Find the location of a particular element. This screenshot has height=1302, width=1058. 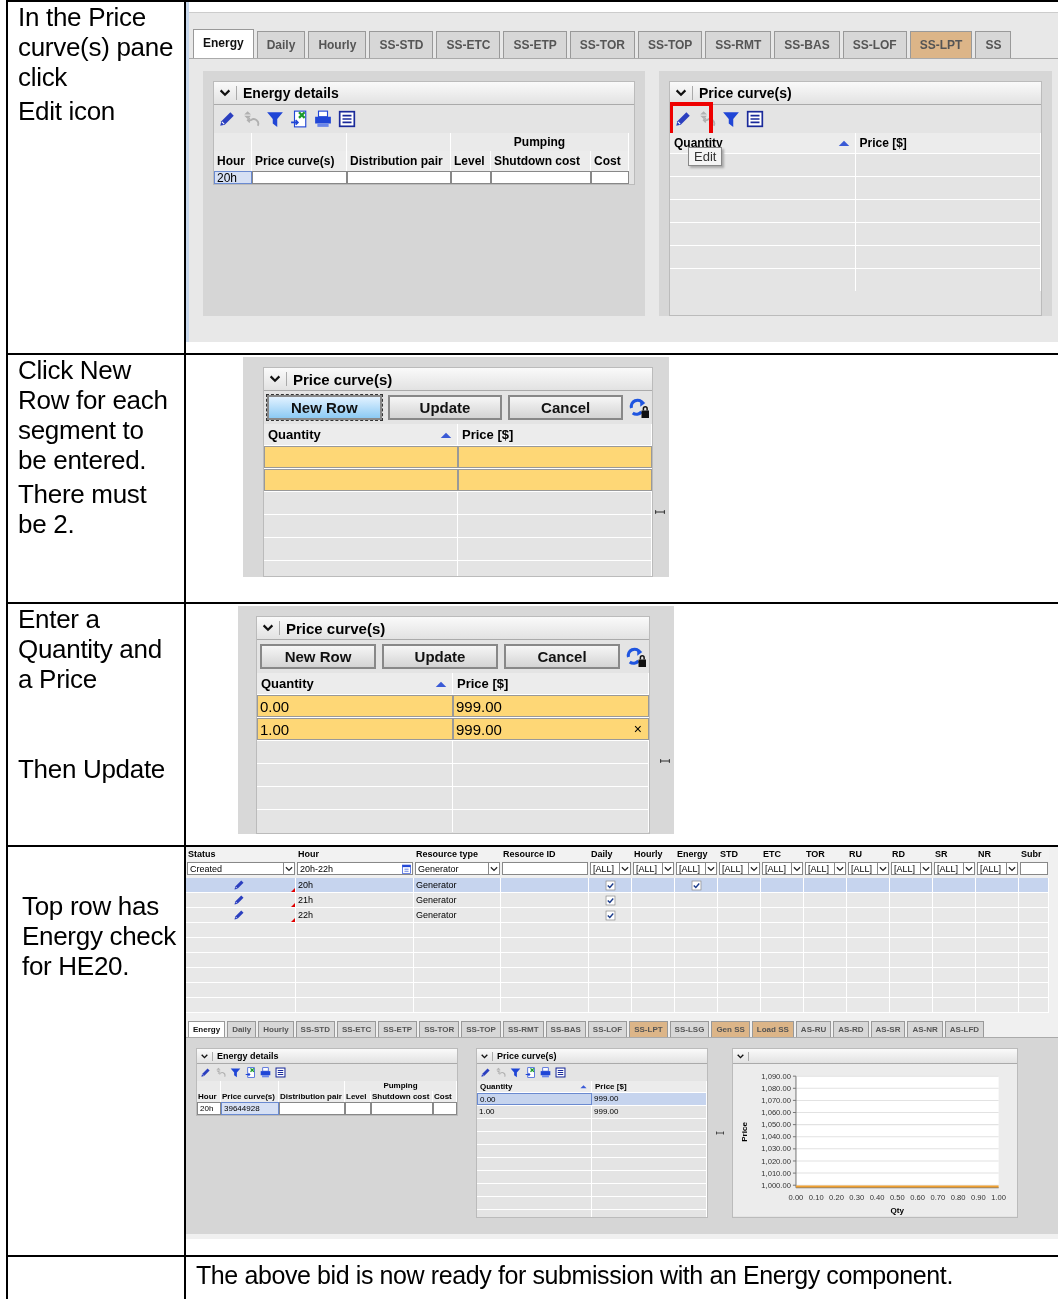

tab: Hourly is located at coordinates (337, 44).